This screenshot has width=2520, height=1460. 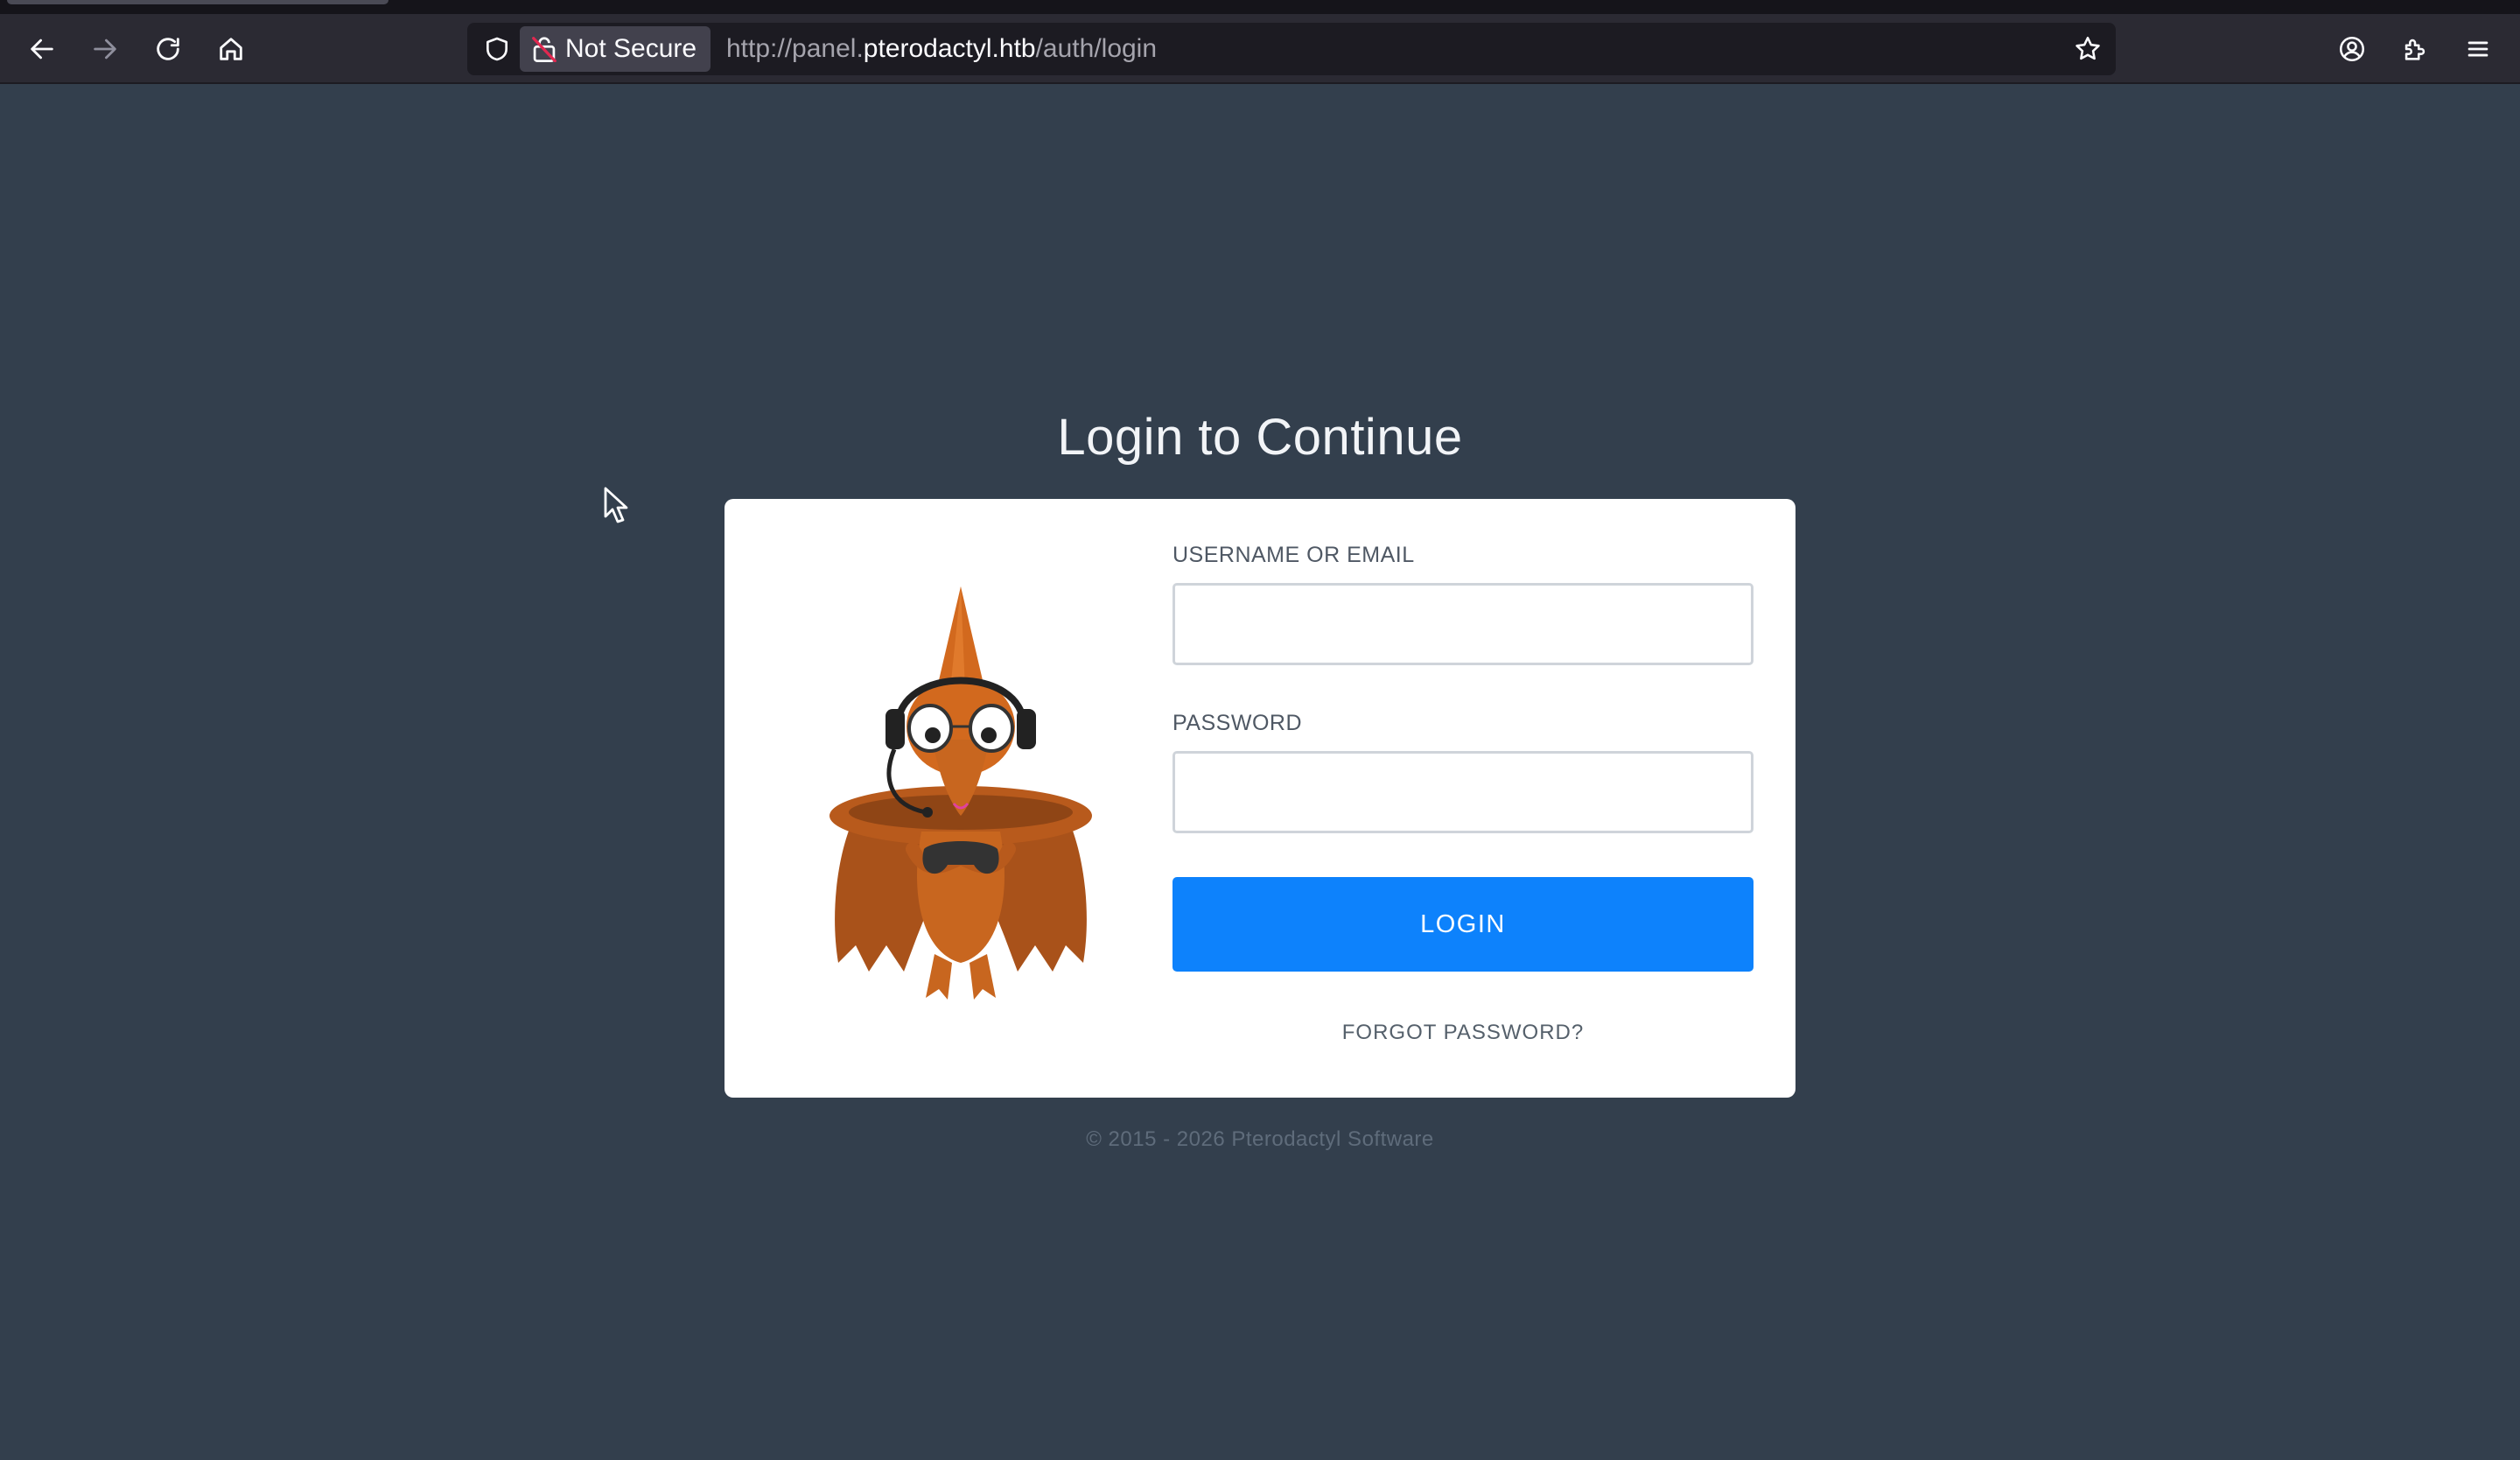 I want to click on pterodactyl-mascot-logo, so click(x=961, y=793).